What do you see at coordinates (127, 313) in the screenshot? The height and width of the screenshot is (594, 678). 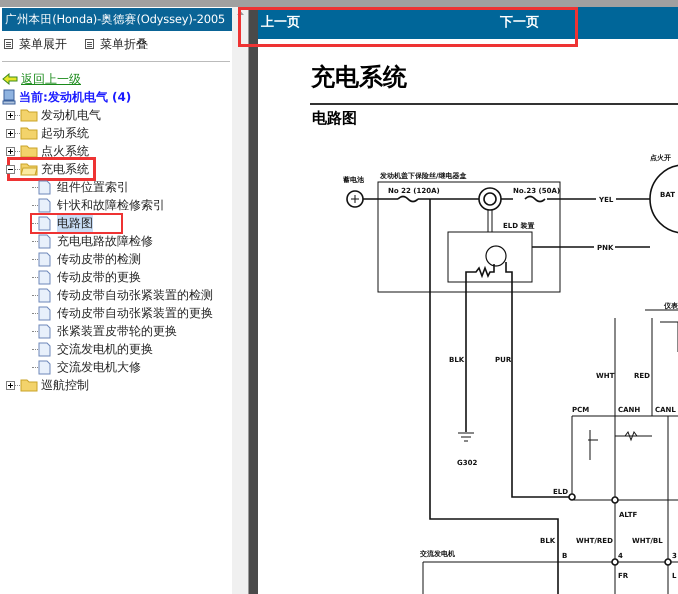 I see `document-item: 传动皮带自动张紧装置的更换` at bounding box center [127, 313].